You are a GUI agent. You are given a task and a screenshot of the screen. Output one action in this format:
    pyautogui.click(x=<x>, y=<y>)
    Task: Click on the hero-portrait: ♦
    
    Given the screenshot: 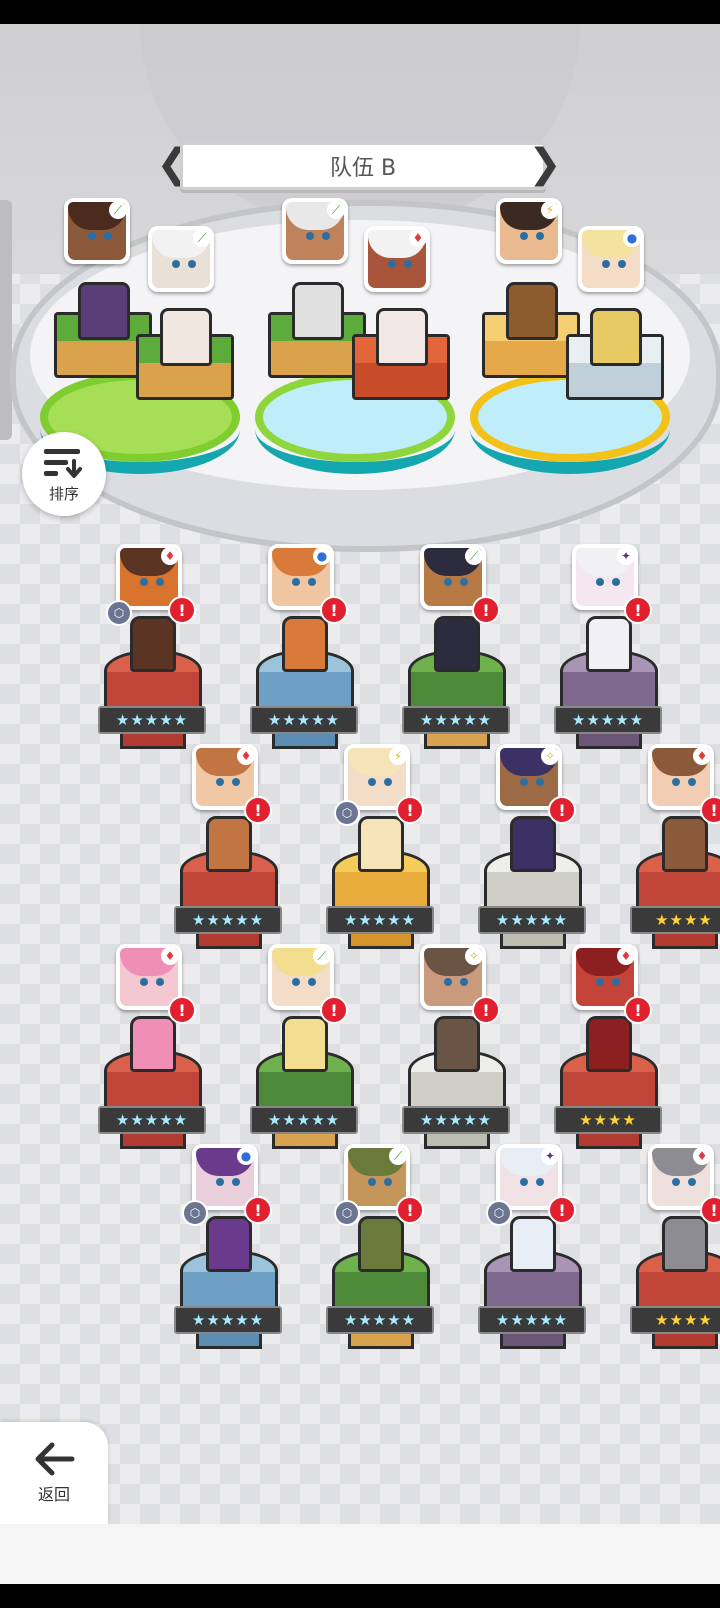 What is the action you would take?
    pyautogui.click(x=397, y=259)
    